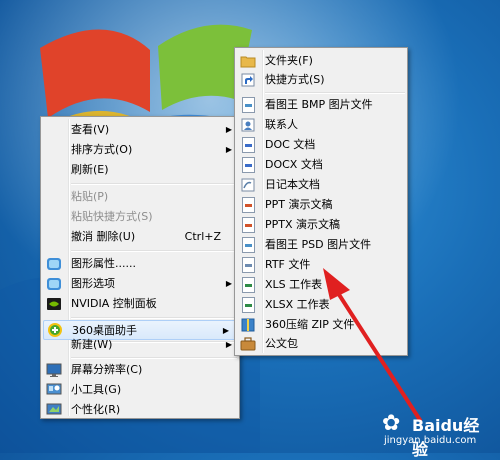 The width and height of the screenshot is (500, 460). What do you see at coordinates (248, 125) in the screenshot?
I see `contact-icon` at bounding box center [248, 125].